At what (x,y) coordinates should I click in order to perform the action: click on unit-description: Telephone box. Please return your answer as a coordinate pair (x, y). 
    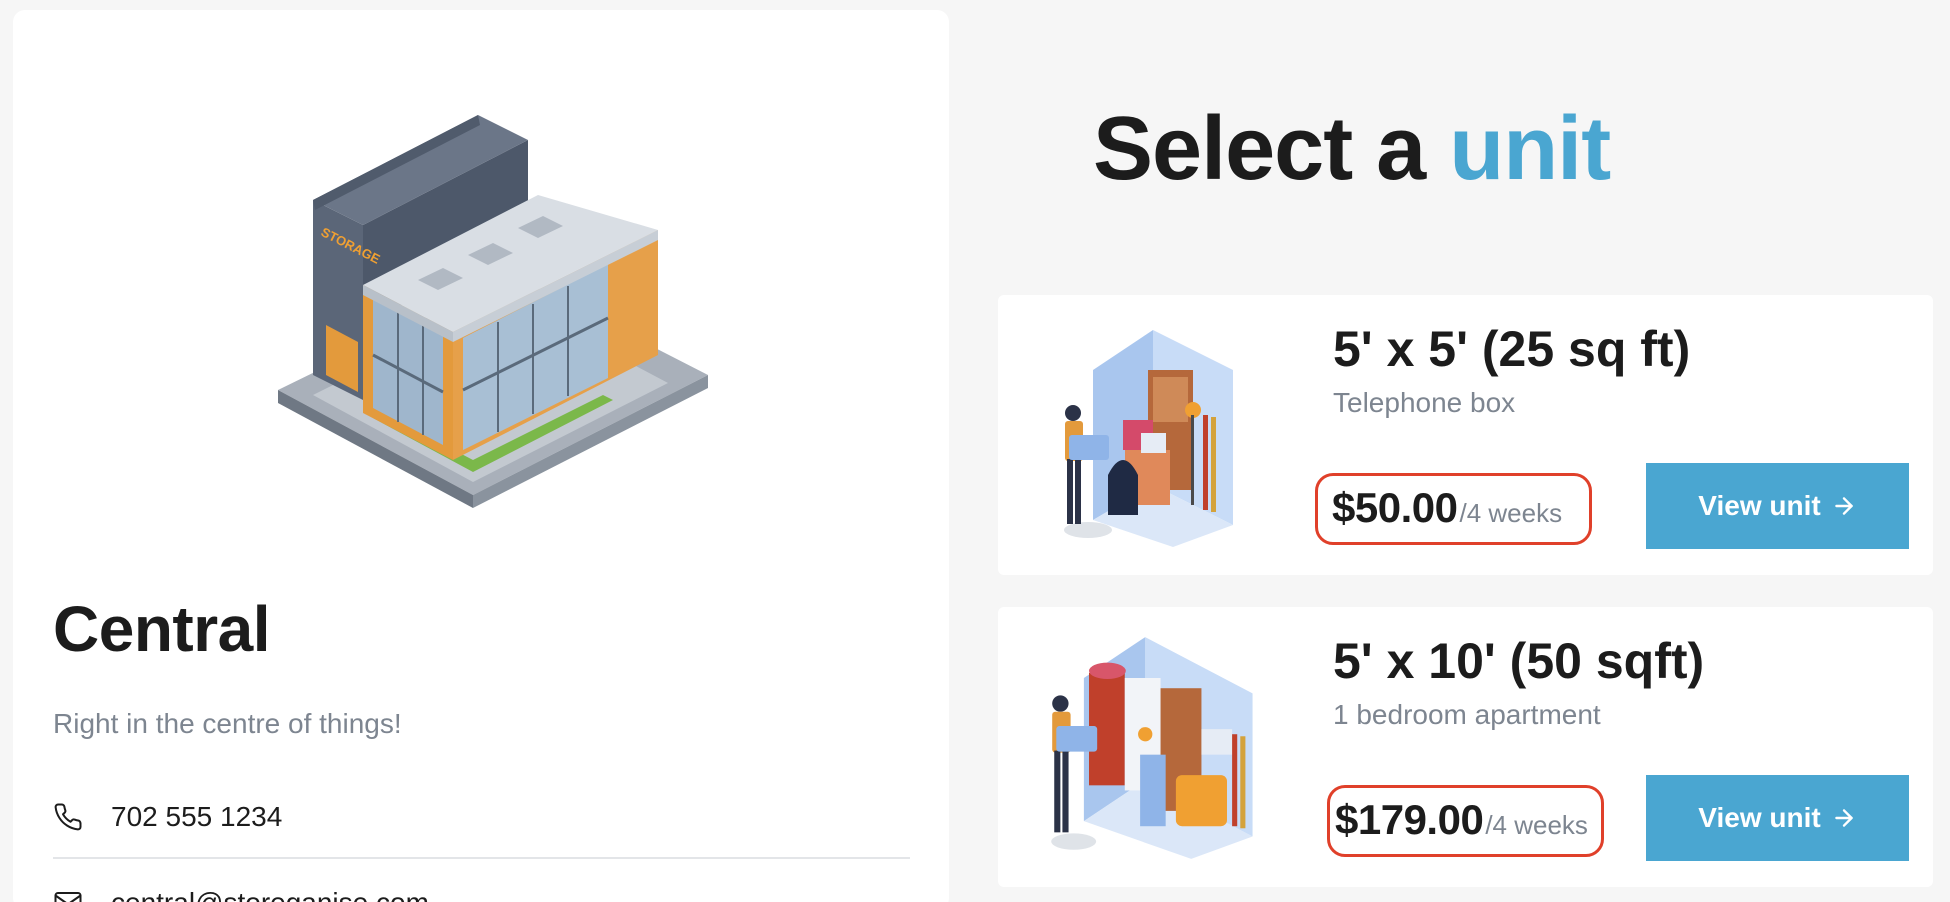
    Looking at the image, I should click on (1424, 402).